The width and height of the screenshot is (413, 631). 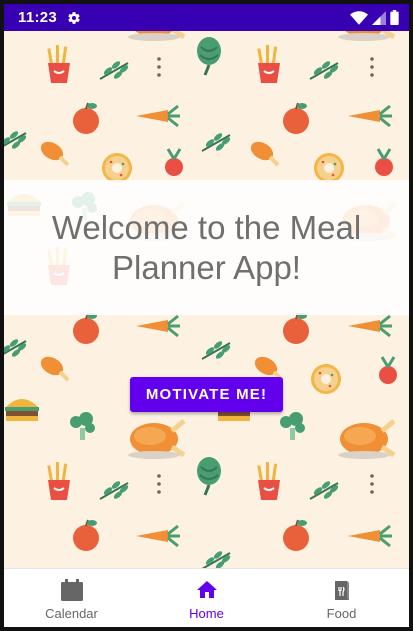 I want to click on nav-label-home: Home, so click(x=206, y=613).